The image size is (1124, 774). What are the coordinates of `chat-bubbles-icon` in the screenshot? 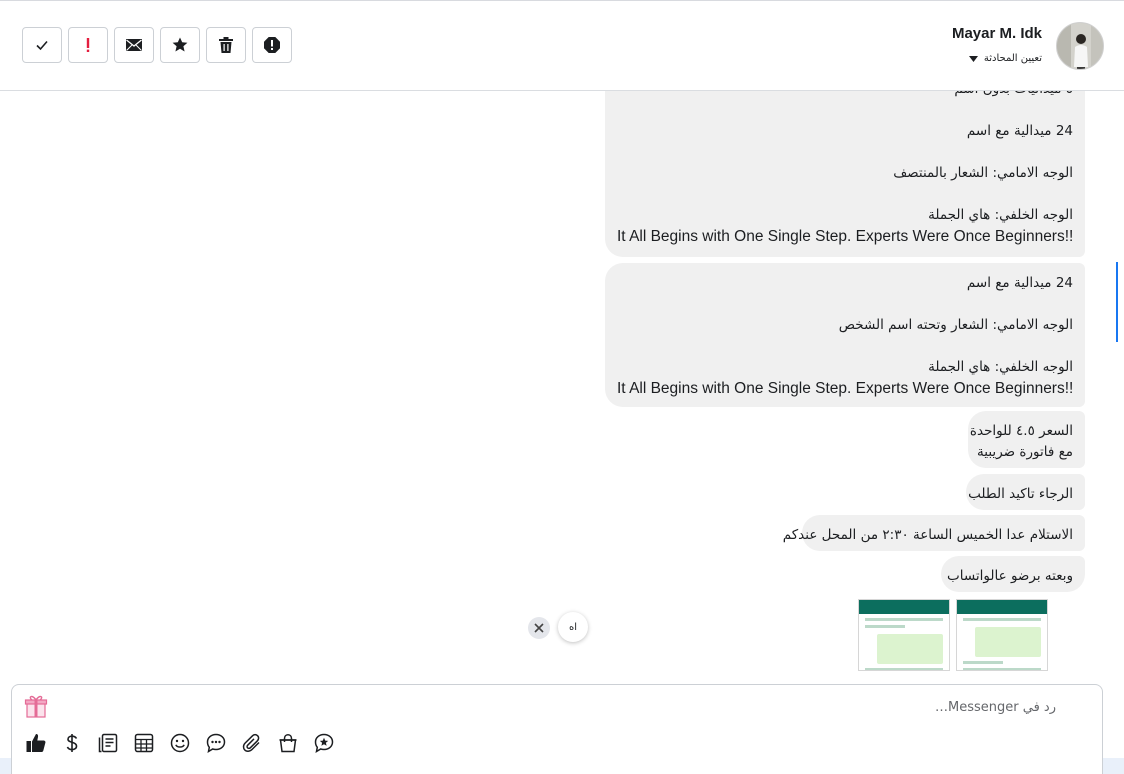 It's located at (216, 743).